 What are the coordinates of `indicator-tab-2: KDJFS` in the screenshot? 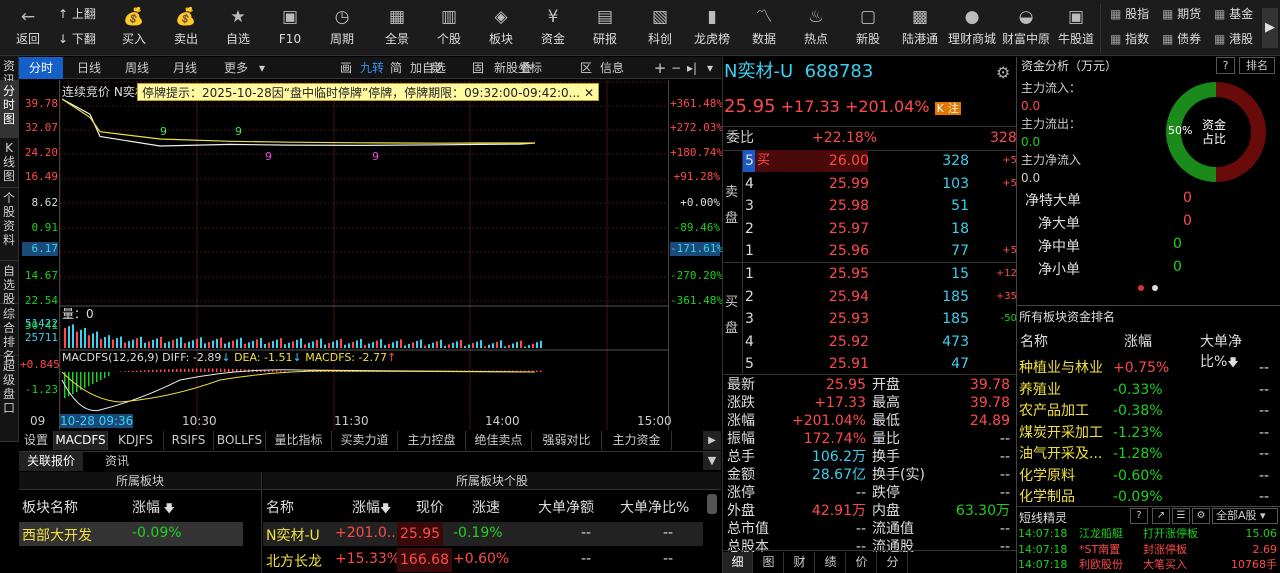 It's located at (136, 440).